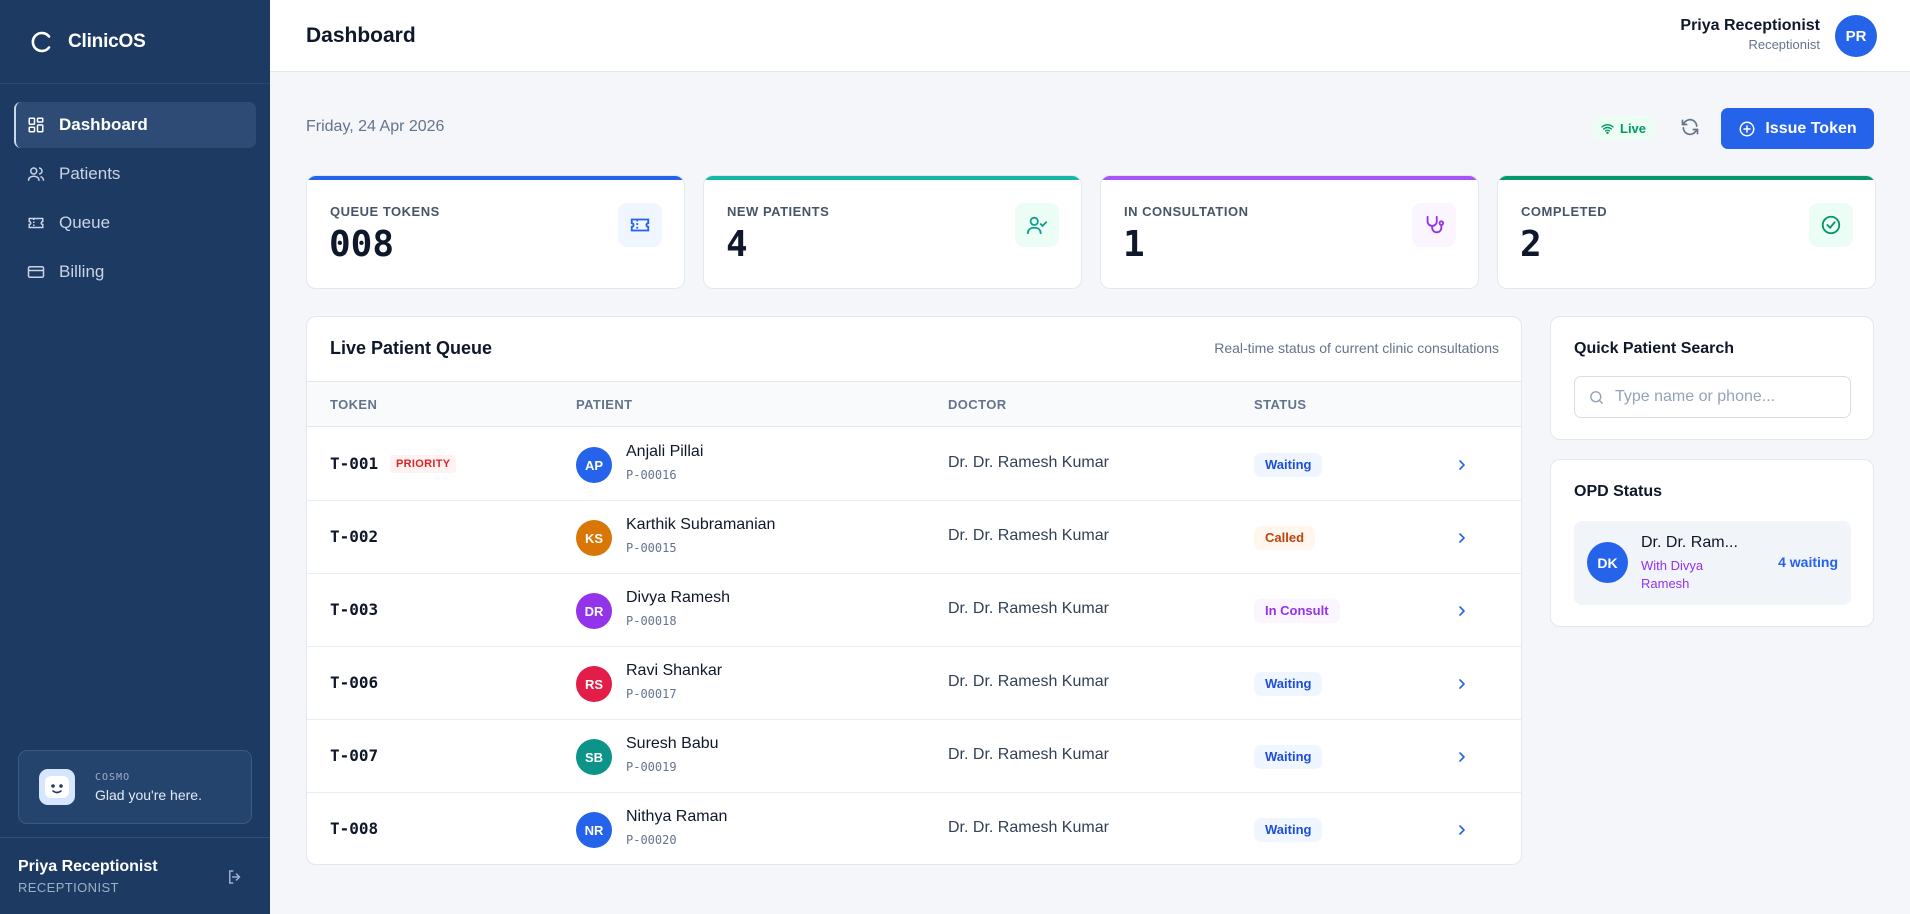 Image resolution: width=1910 pixels, height=914 pixels. What do you see at coordinates (36, 174) in the screenshot?
I see `users-icon` at bounding box center [36, 174].